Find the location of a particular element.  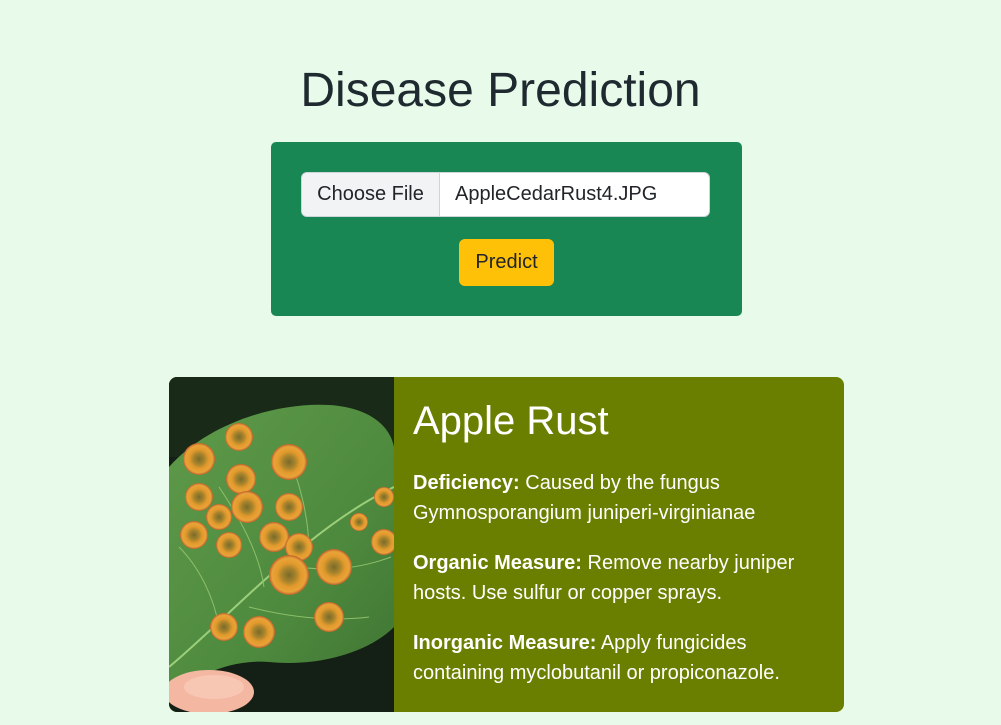

upload-panel: Choose File AppleCedarRust4.JPG Predict is located at coordinates (506, 229).